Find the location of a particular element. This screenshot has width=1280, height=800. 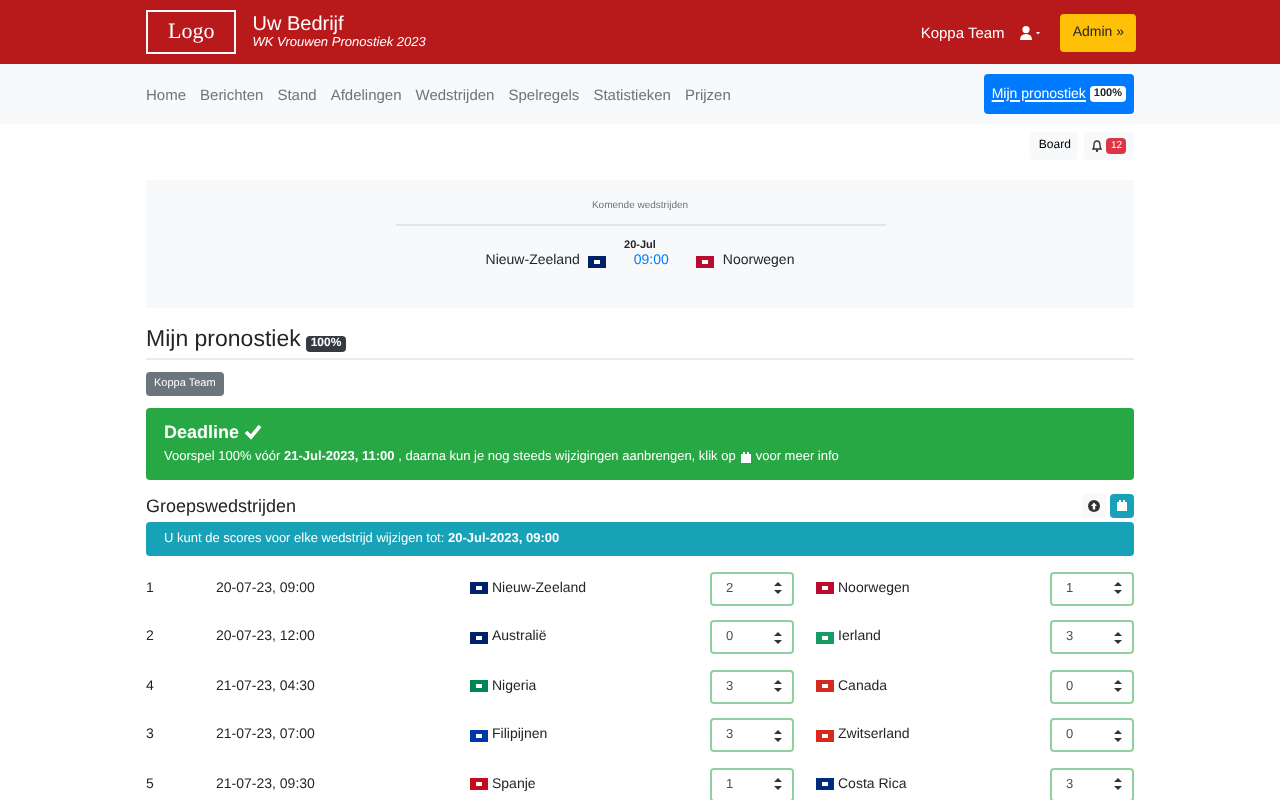

company-name: Uw Bedrijf is located at coordinates (299, 24).